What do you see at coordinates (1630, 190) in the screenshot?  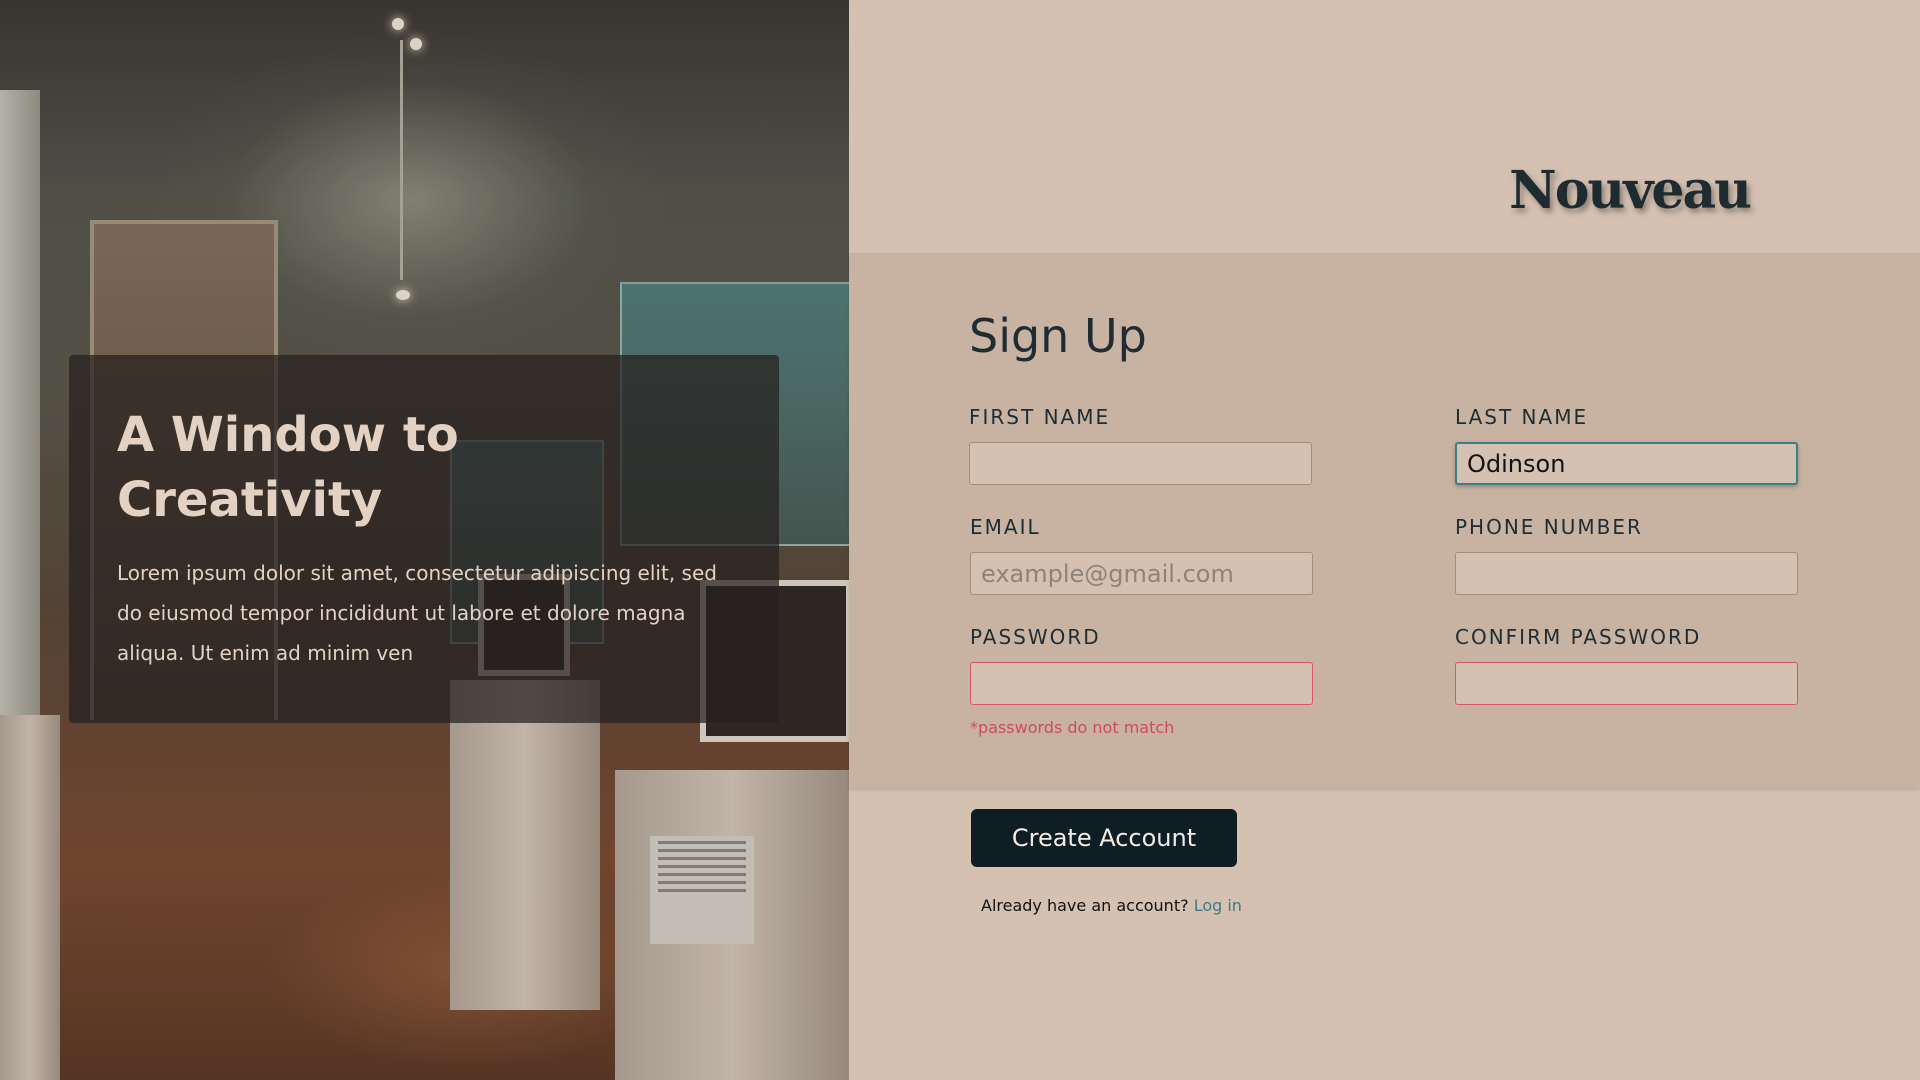 I see `brand-logo: Nouveau` at bounding box center [1630, 190].